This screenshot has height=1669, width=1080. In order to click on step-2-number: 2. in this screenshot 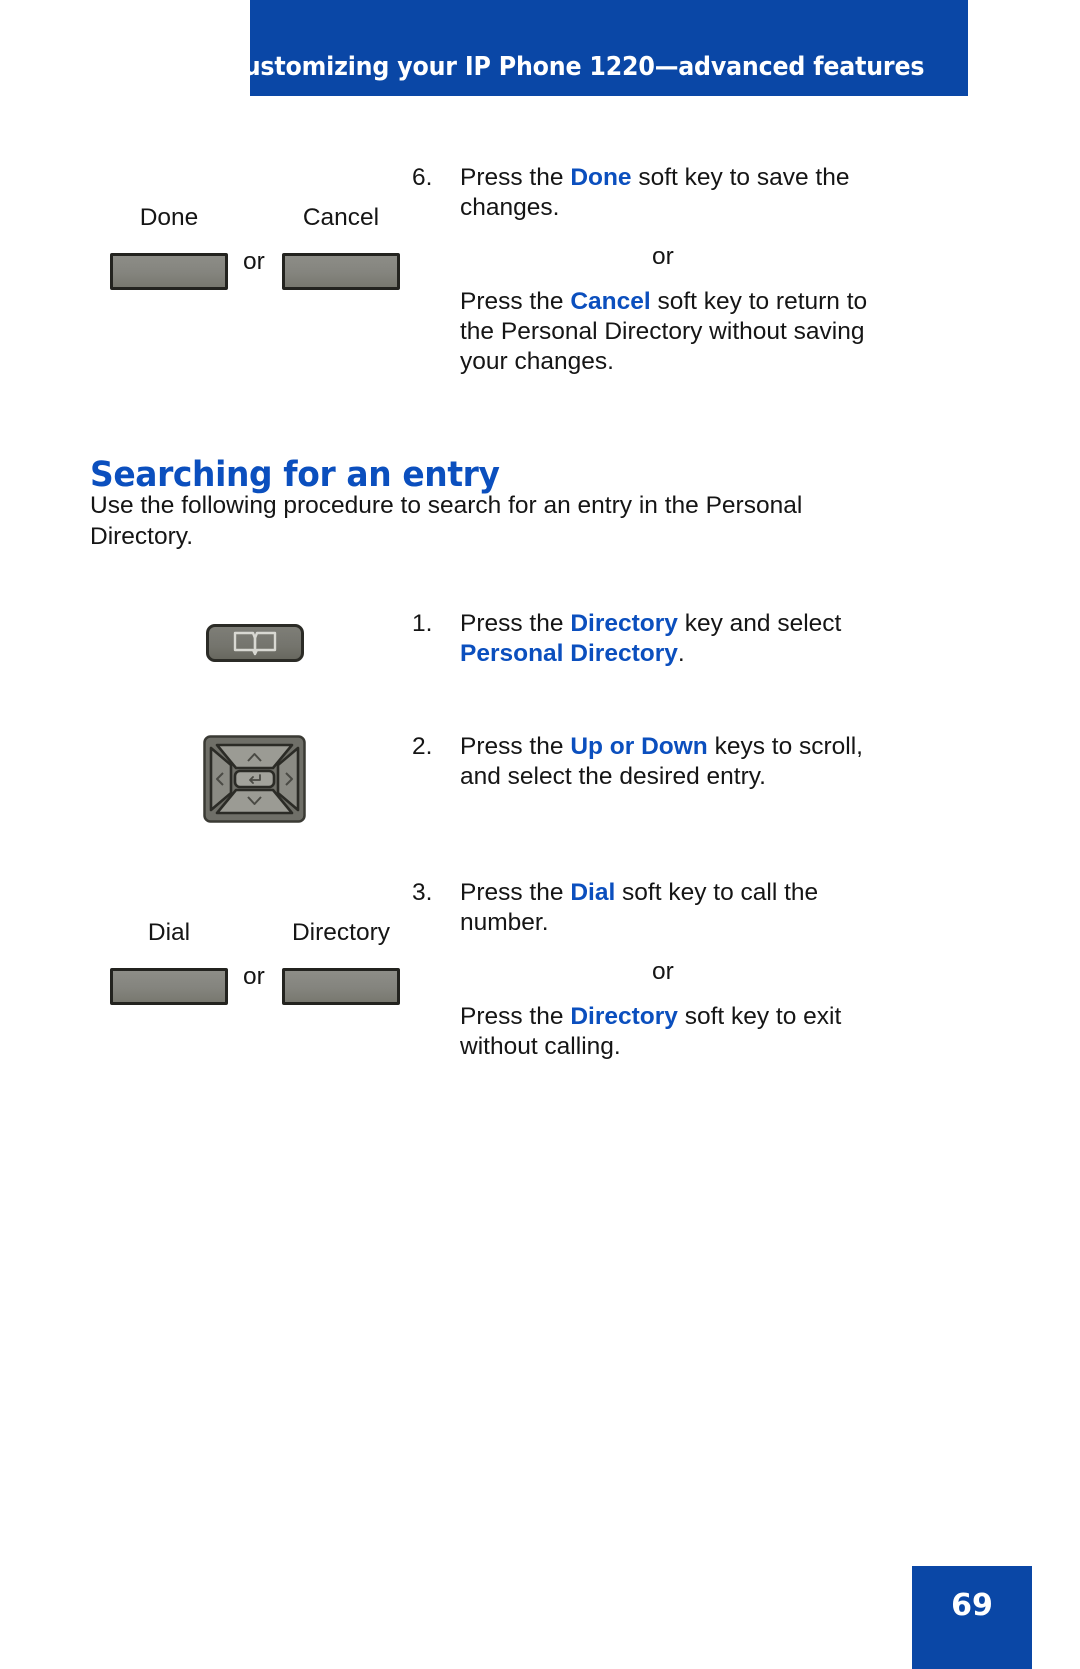, I will do `click(422, 746)`.